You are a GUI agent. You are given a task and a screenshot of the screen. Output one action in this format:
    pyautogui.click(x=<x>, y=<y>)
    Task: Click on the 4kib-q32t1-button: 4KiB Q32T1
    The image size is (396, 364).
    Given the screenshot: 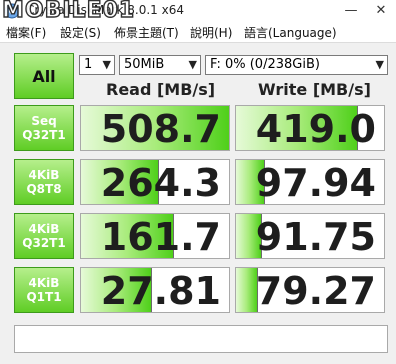 What is the action you would take?
    pyautogui.click(x=44, y=236)
    